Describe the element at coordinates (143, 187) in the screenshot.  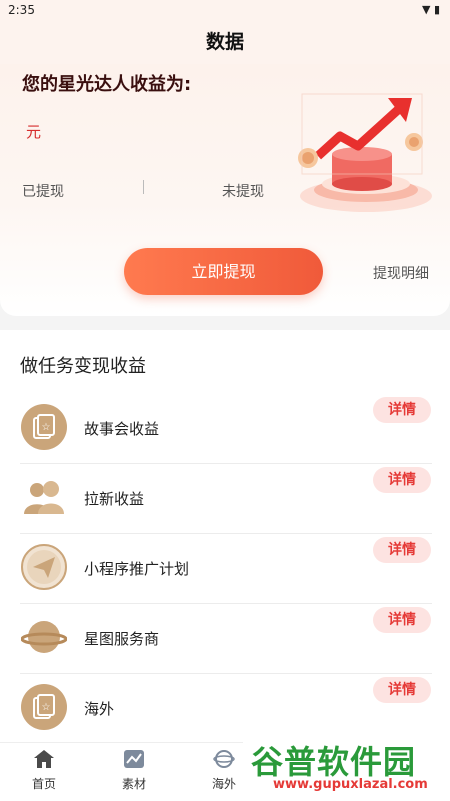
I see `stats-divider` at that location.